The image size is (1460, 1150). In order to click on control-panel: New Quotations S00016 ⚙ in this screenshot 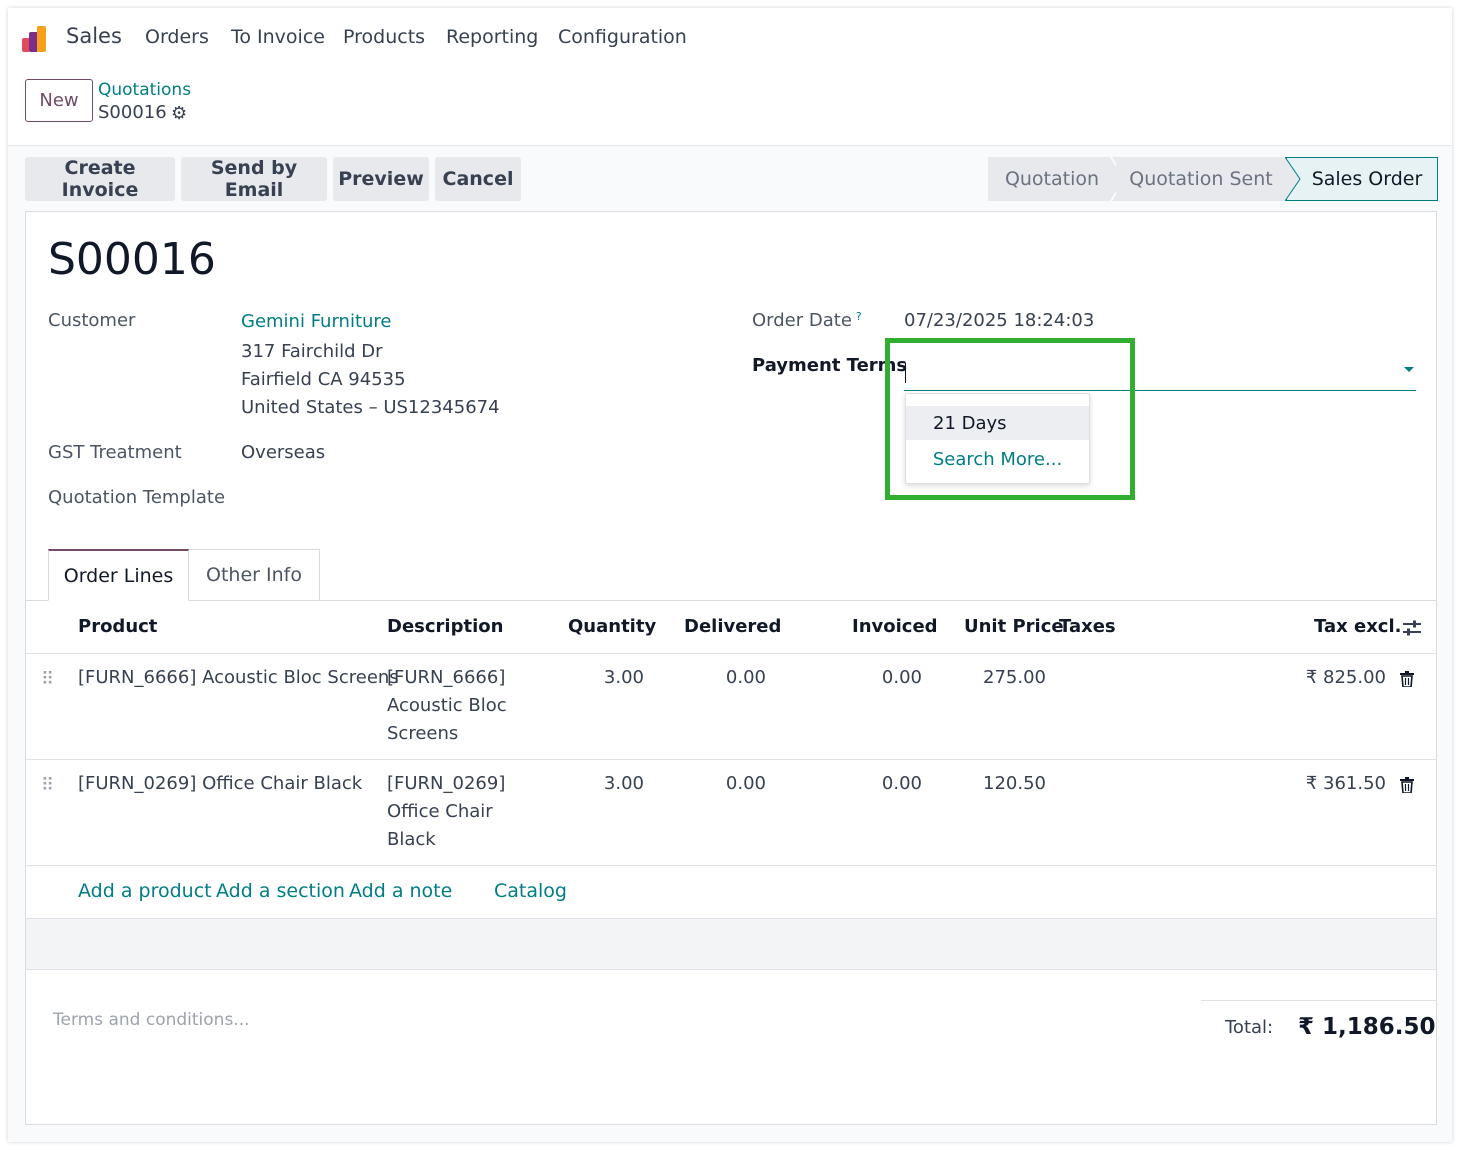, I will do `click(730, 108)`.